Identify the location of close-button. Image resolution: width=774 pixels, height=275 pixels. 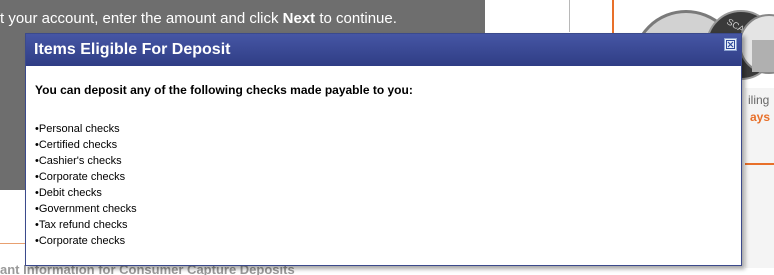
(730, 44).